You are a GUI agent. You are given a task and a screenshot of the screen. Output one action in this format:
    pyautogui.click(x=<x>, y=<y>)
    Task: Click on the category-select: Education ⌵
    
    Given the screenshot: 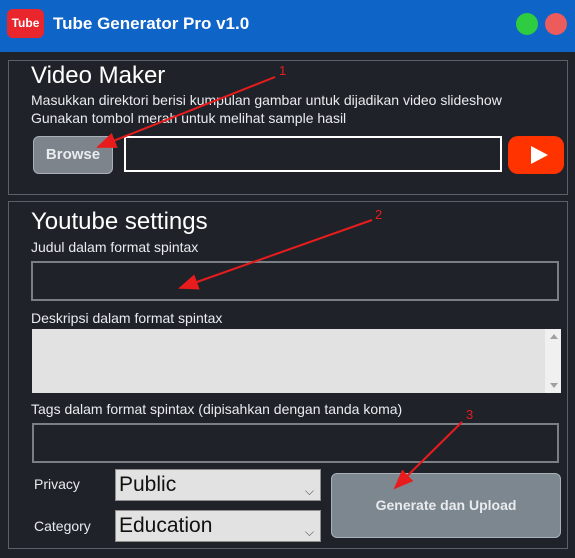 What is the action you would take?
    pyautogui.click(x=218, y=526)
    